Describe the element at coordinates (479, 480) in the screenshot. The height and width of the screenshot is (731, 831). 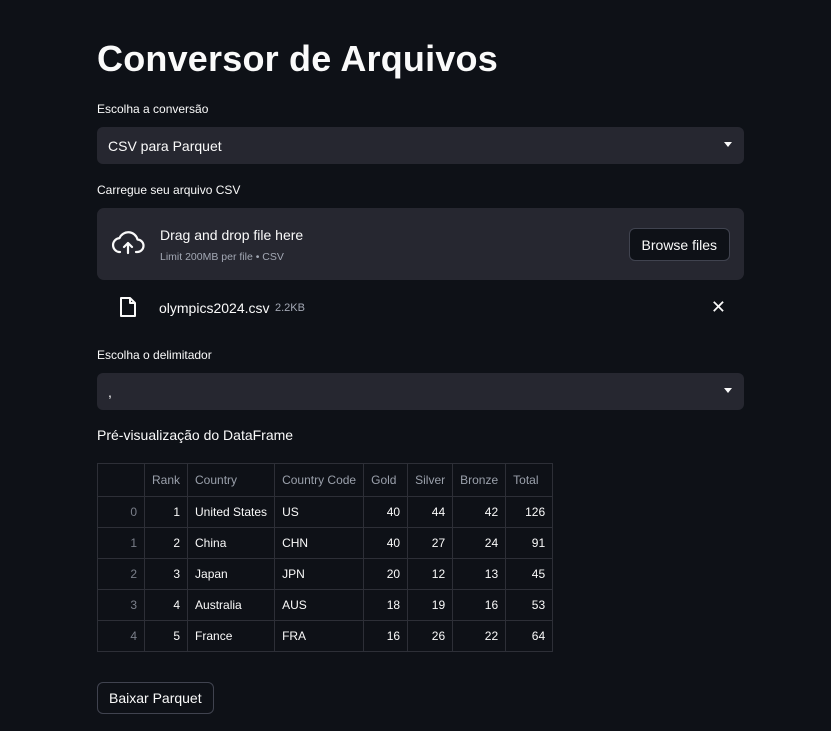
I see `column-header-bronze: Bronze` at that location.